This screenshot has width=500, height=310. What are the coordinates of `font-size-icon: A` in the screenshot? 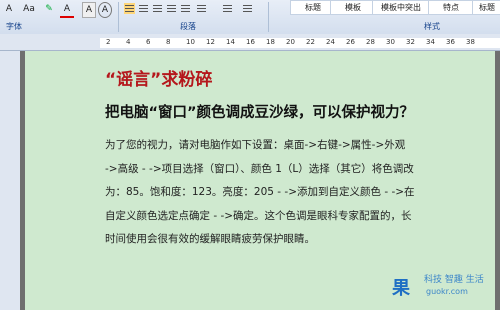 It's located at (9, 9).